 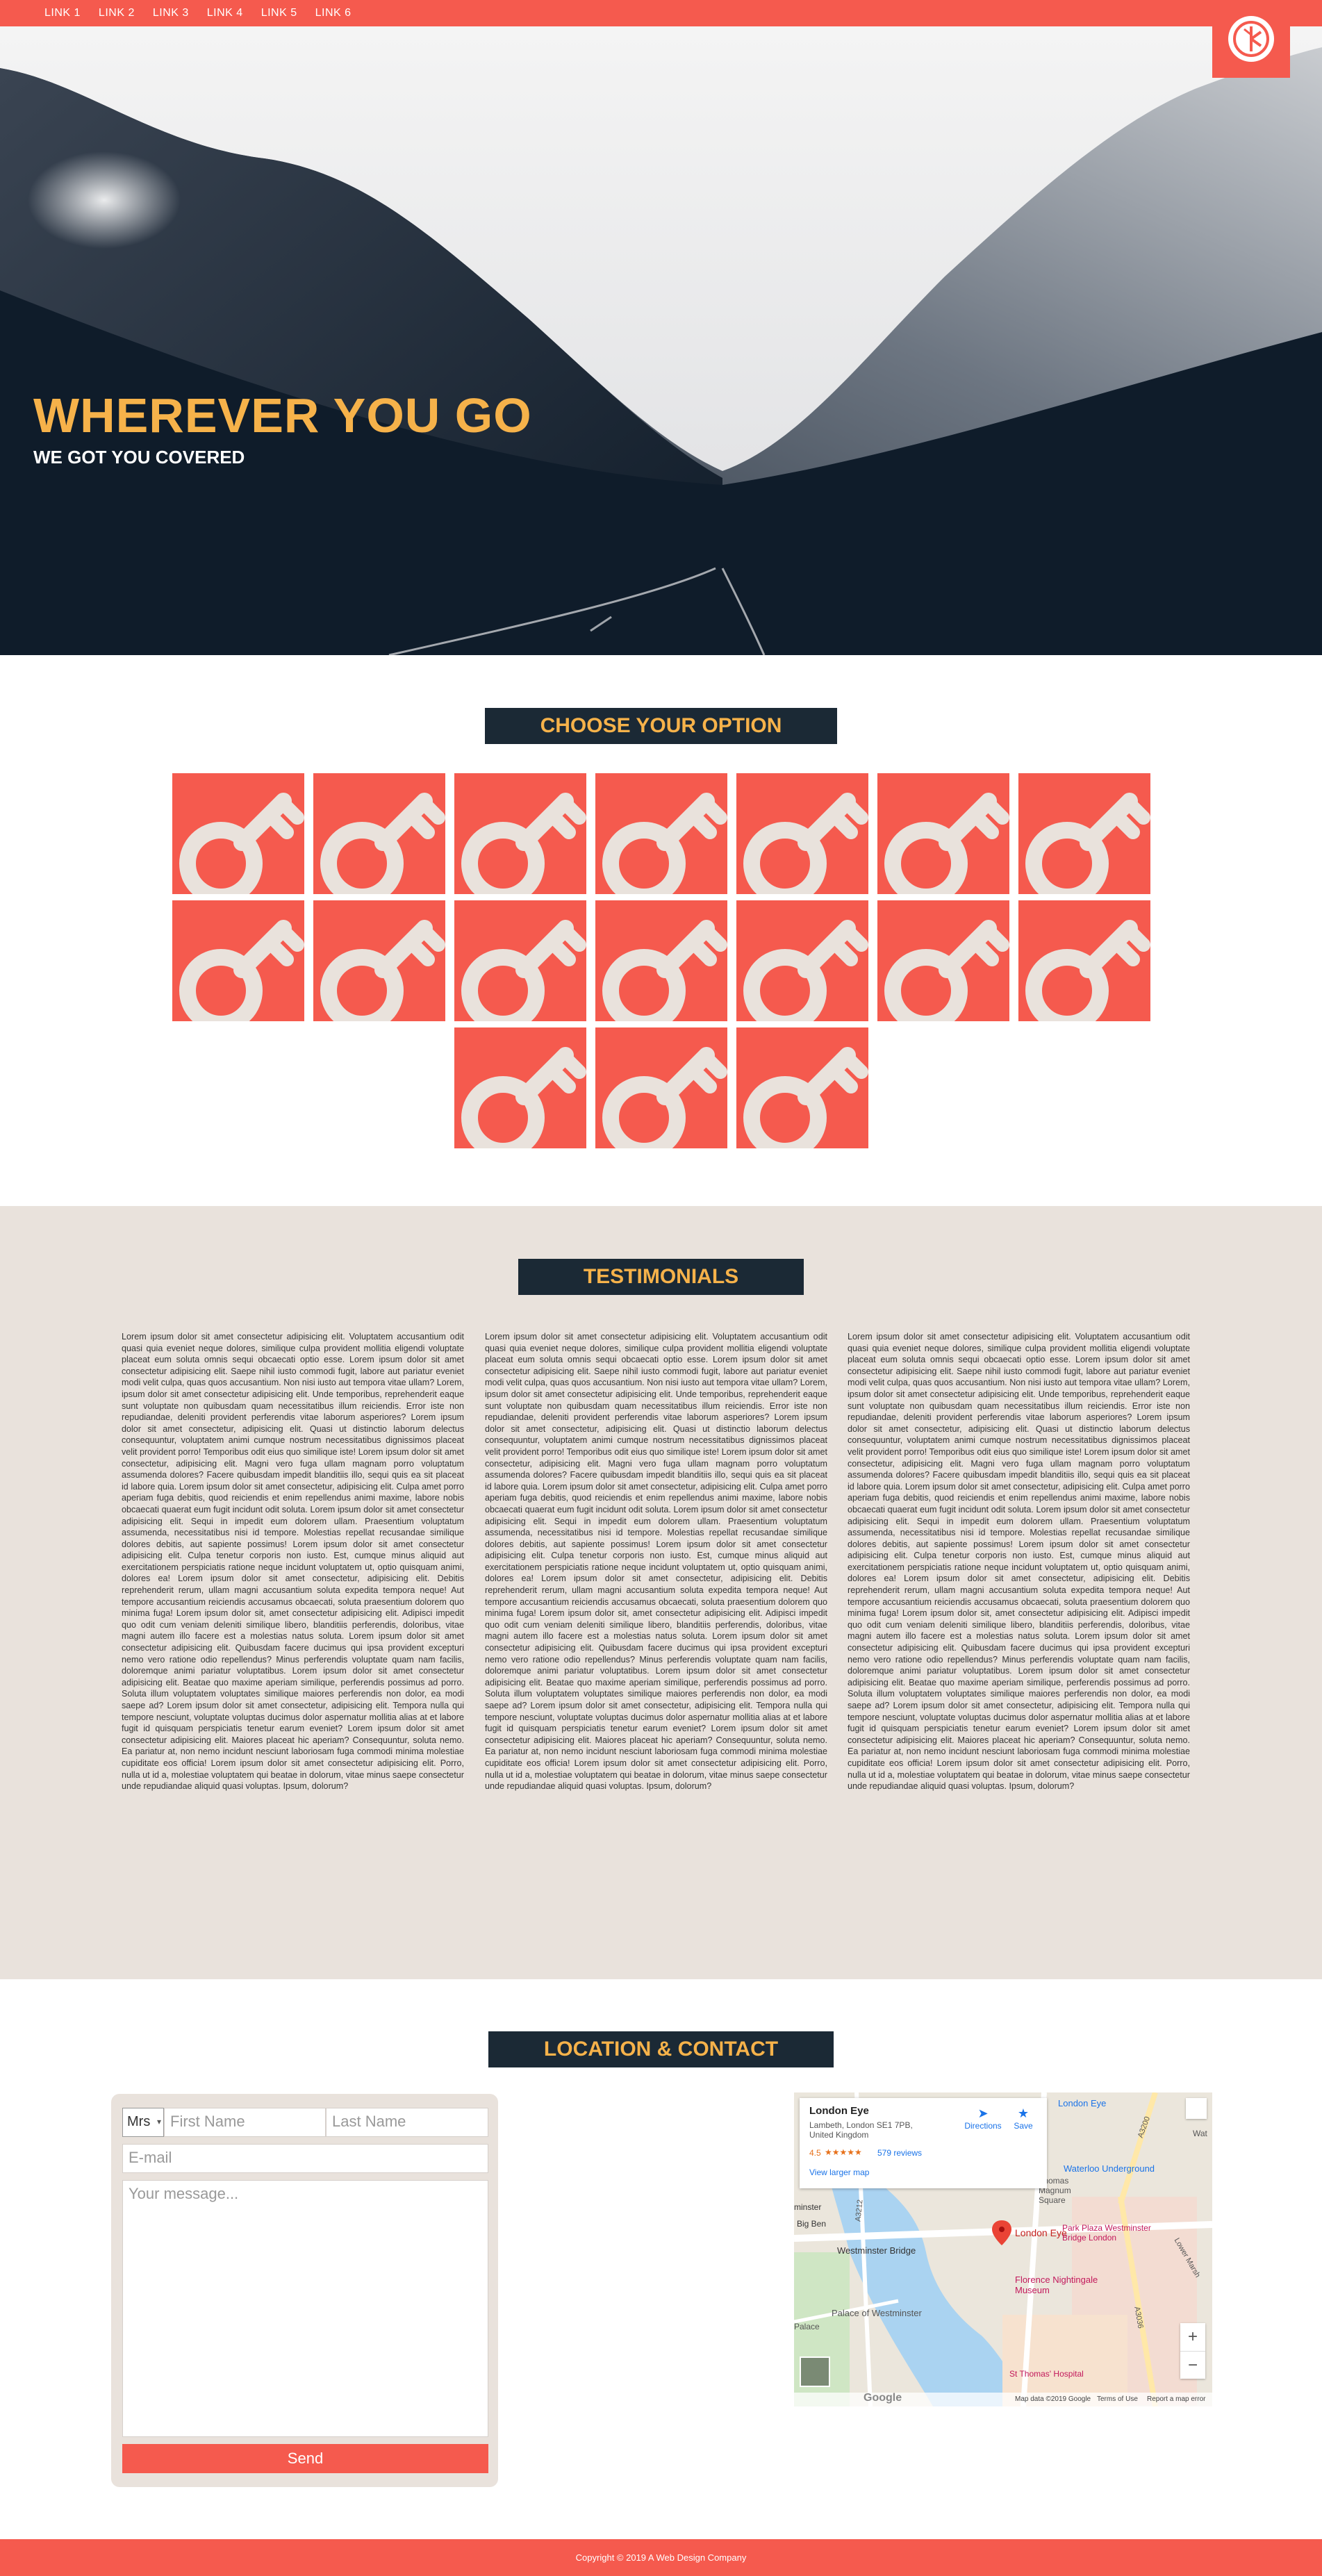 I want to click on site-footer: Copyright © 2019 A Web Design Company, so click(x=661, y=2557).